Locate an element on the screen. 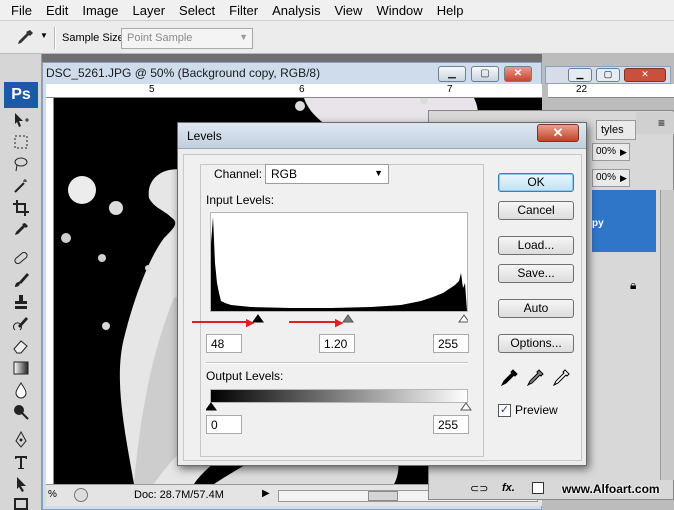 This screenshot has width=674, height=510. crop-icon is located at coordinates (21, 208).